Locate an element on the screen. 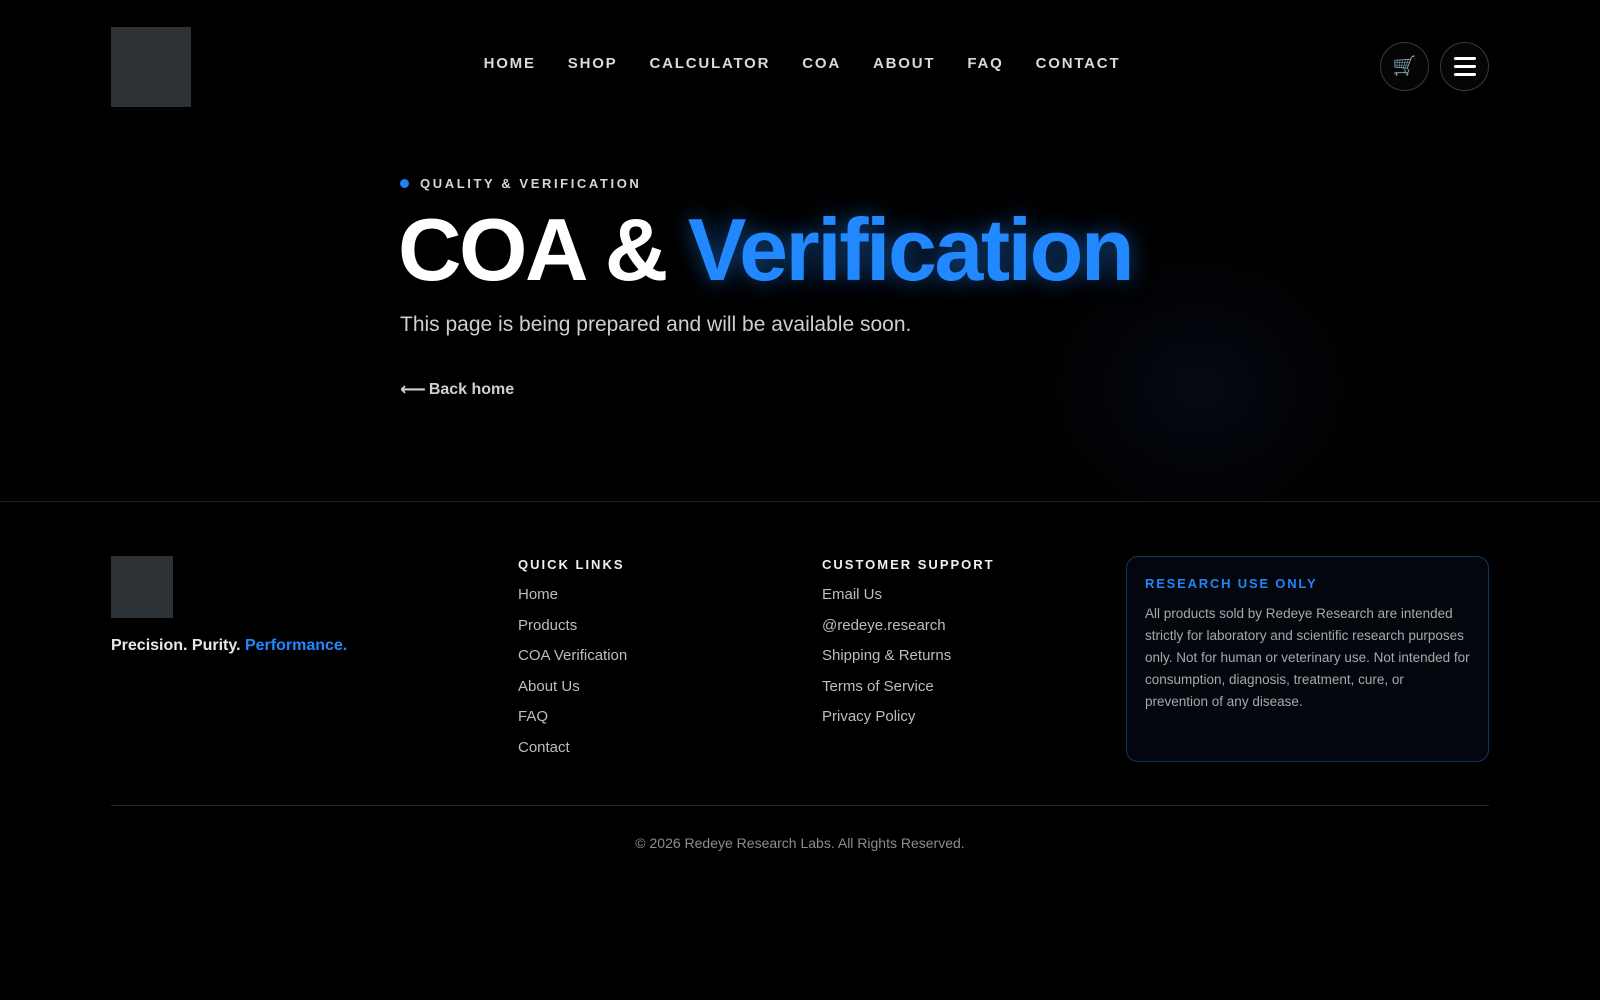 The height and width of the screenshot is (1000, 1600). footer-link-home: Home is located at coordinates (572, 595).